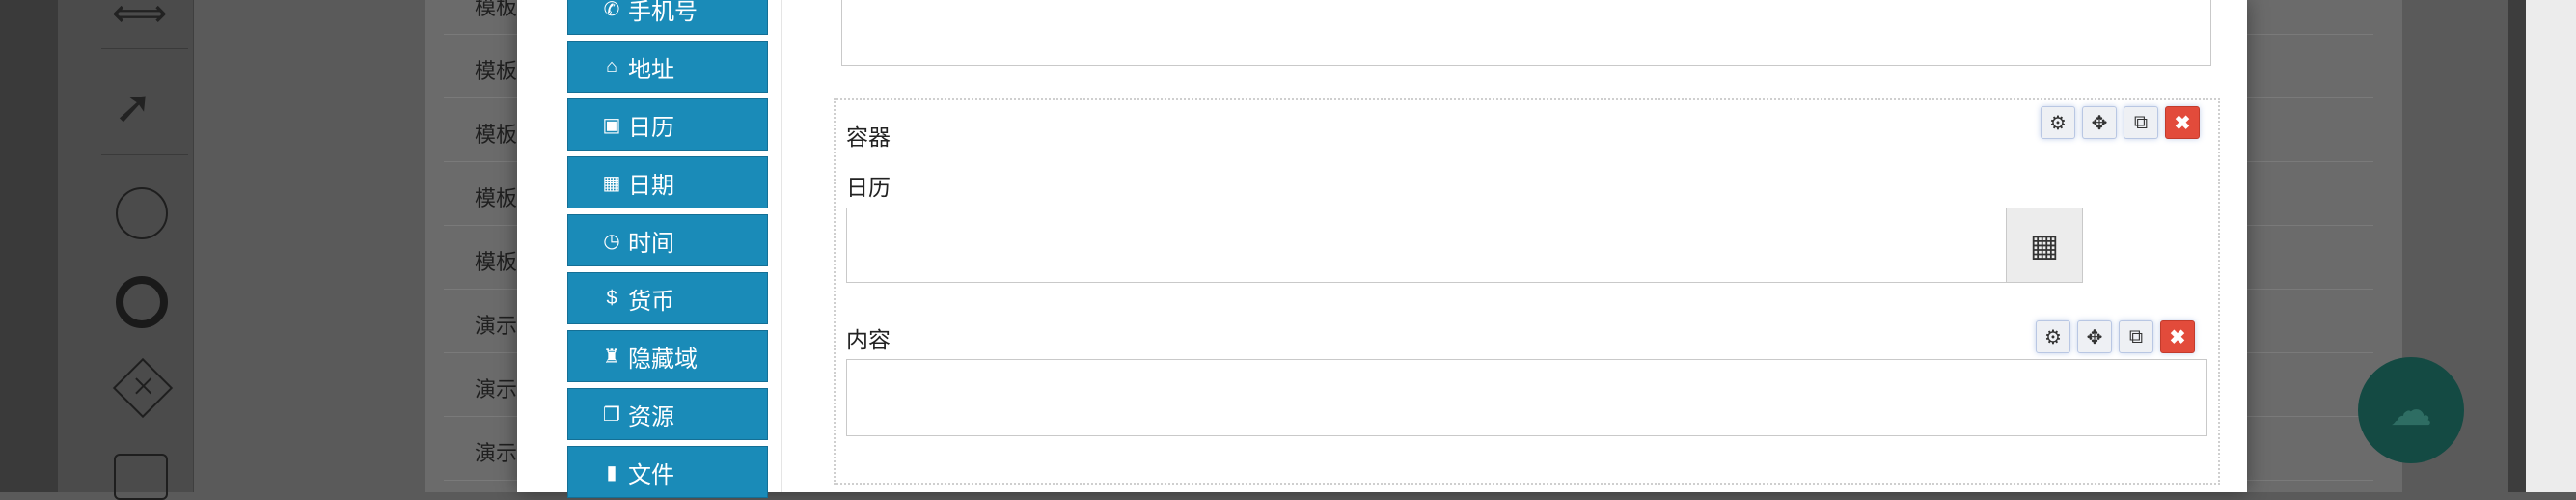 This screenshot has height=500, width=2576. Describe the element at coordinates (611, 125) in the screenshot. I see `calendar-plus-icon: ▣` at that location.